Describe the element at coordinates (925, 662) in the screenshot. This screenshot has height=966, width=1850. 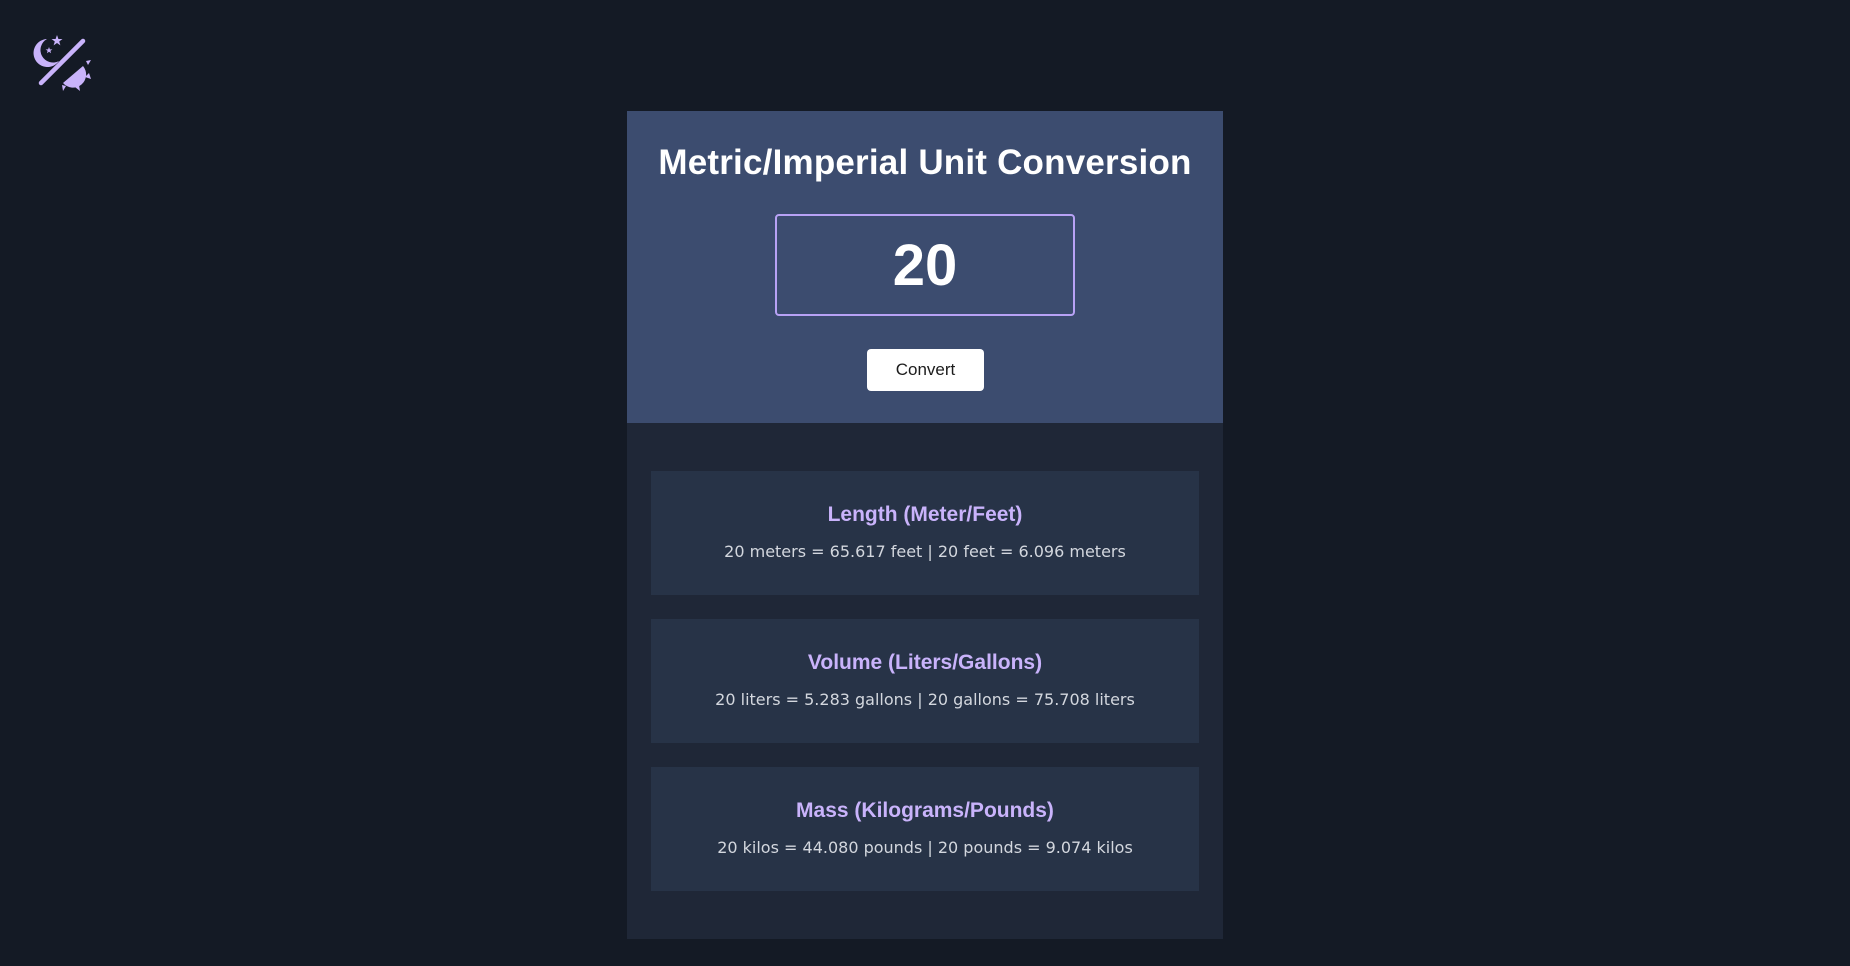
I see `volume-card-title: Volume (Liters/Gallons)` at that location.